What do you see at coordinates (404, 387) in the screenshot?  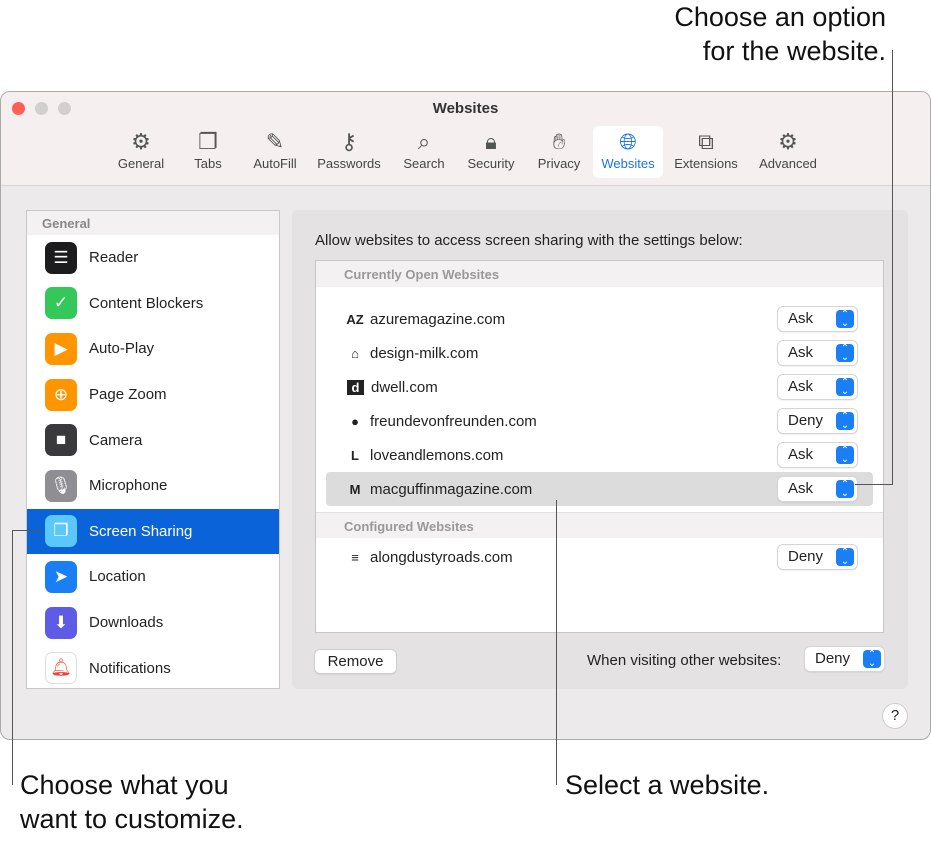 I see `website-name: dwell.com` at bounding box center [404, 387].